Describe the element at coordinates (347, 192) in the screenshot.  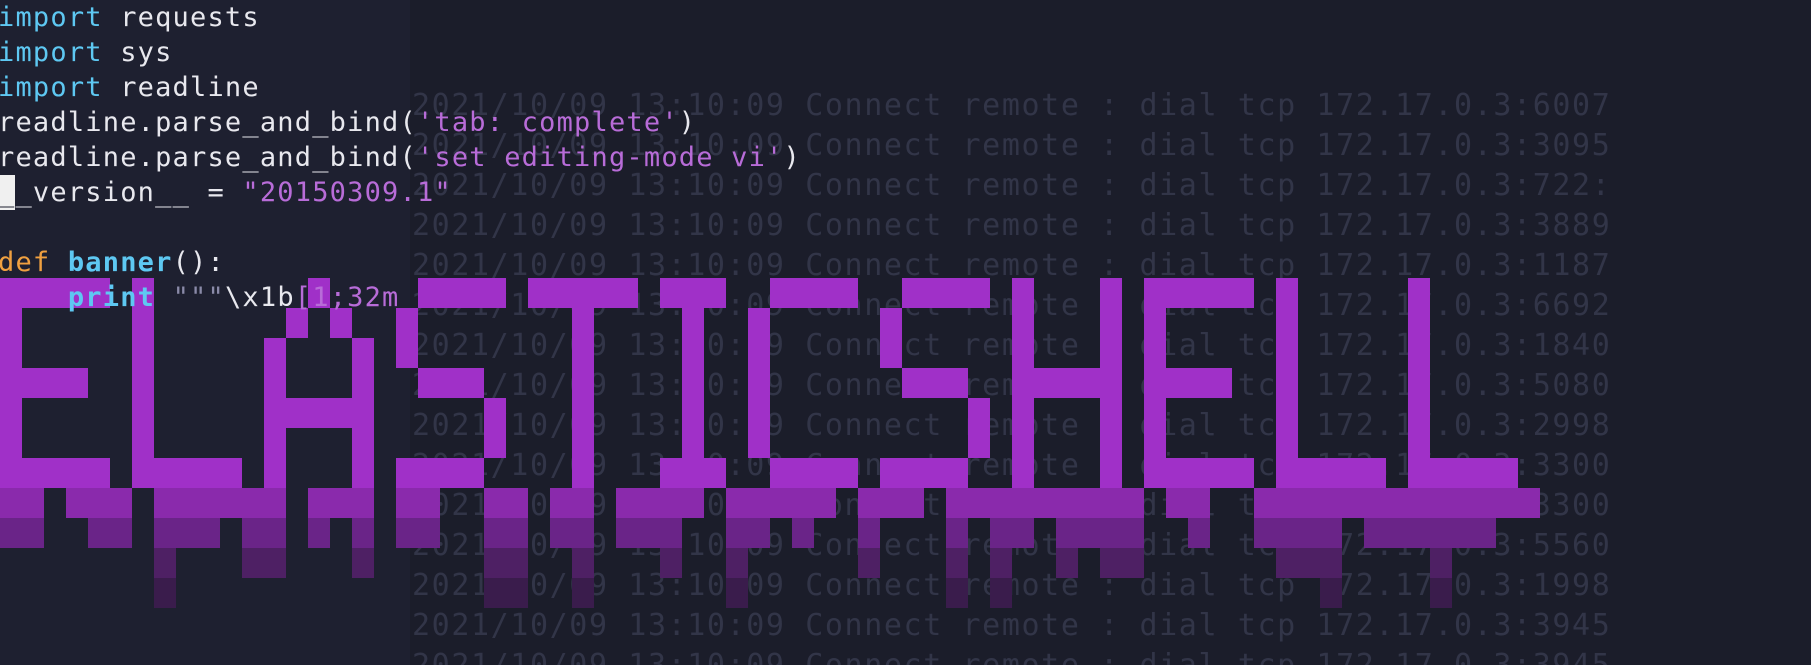
I see `code-token: "20150309.1"` at that location.